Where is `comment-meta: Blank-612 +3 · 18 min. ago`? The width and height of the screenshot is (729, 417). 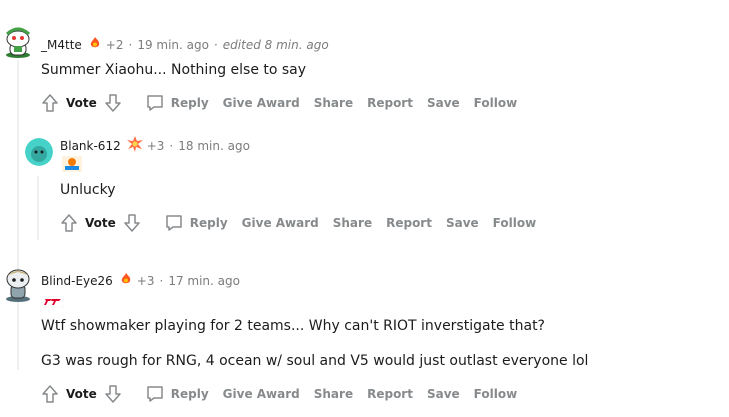 comment-meta: Blank-612 +3 · 18 min. ago is located at coordinates (155, 145).